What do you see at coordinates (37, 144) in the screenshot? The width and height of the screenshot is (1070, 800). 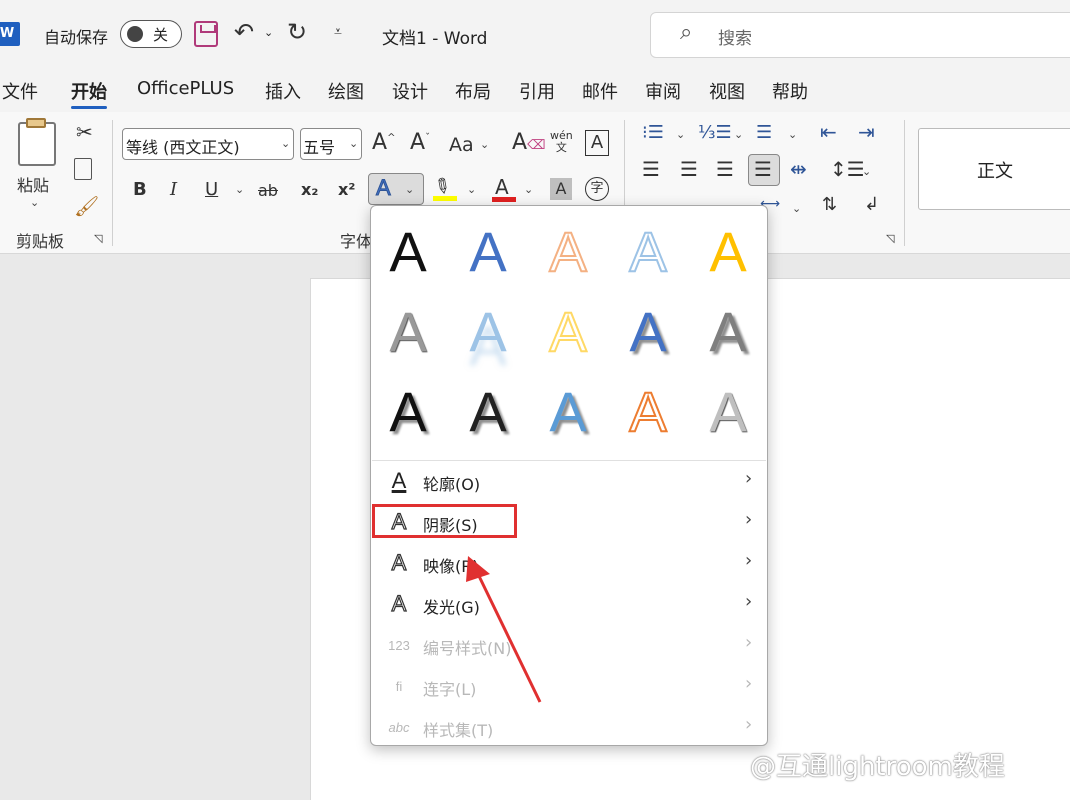 I see `paste-icon` at bounding box center [37, 144].